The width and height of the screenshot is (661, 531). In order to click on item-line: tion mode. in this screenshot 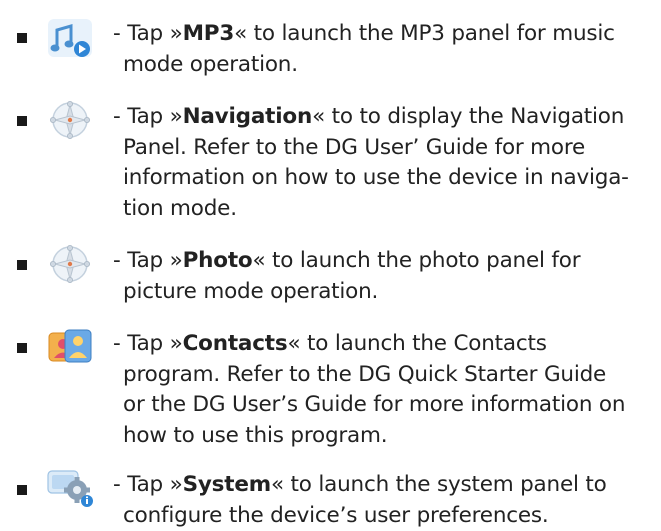, I will do `click(180, 208)`.